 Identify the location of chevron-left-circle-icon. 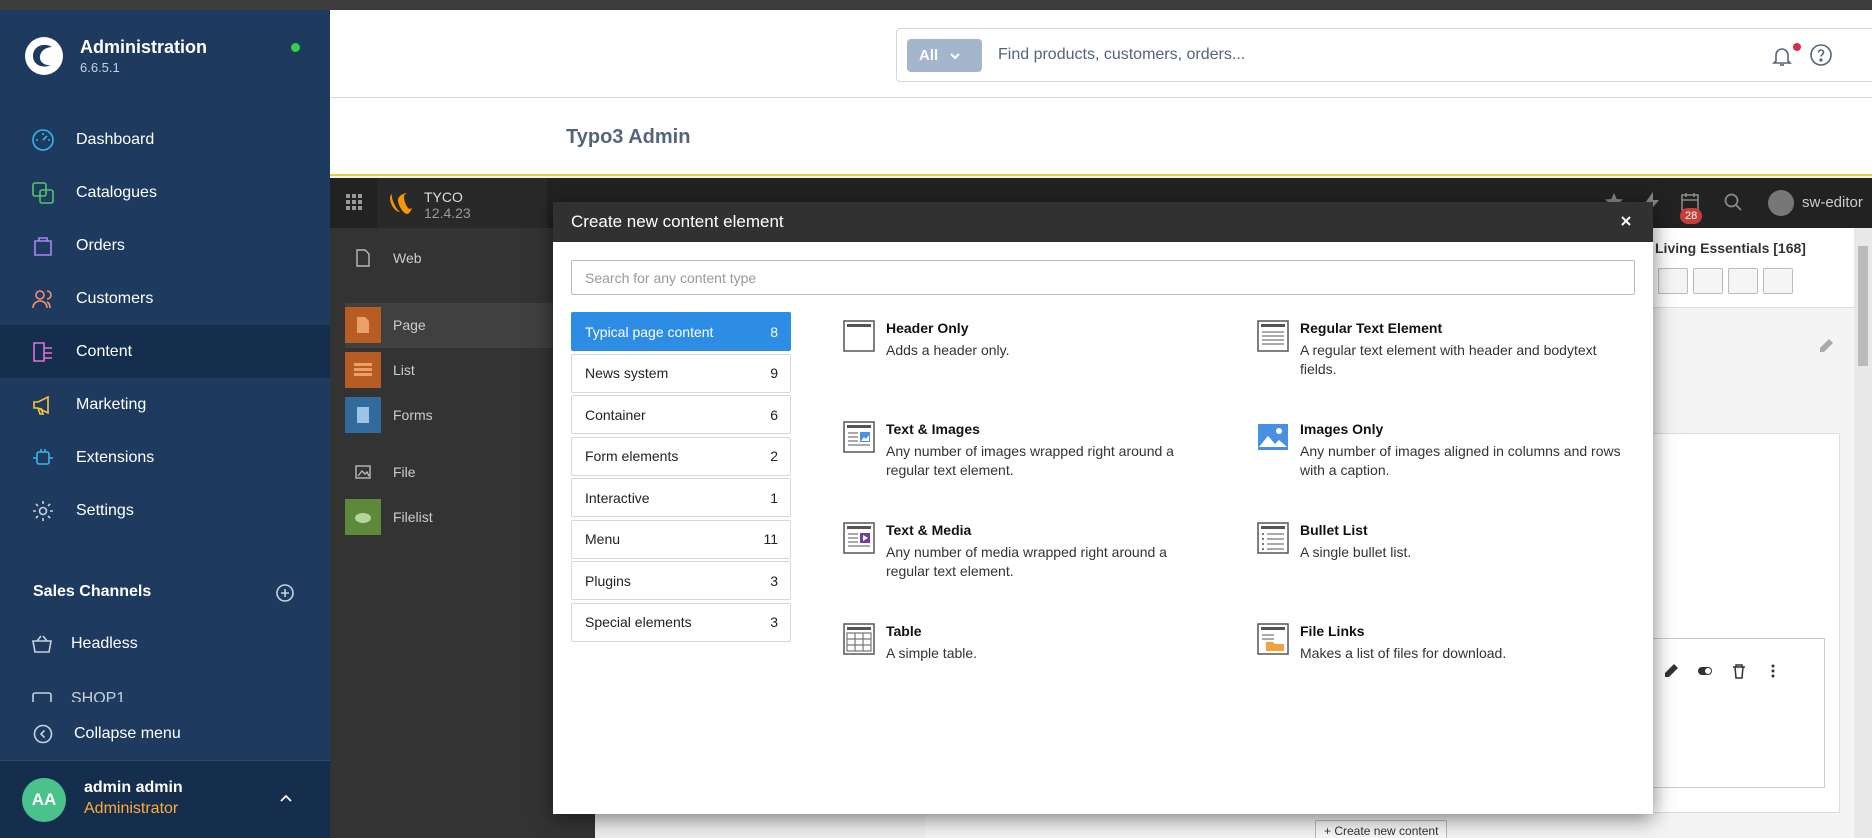
(43, 734).